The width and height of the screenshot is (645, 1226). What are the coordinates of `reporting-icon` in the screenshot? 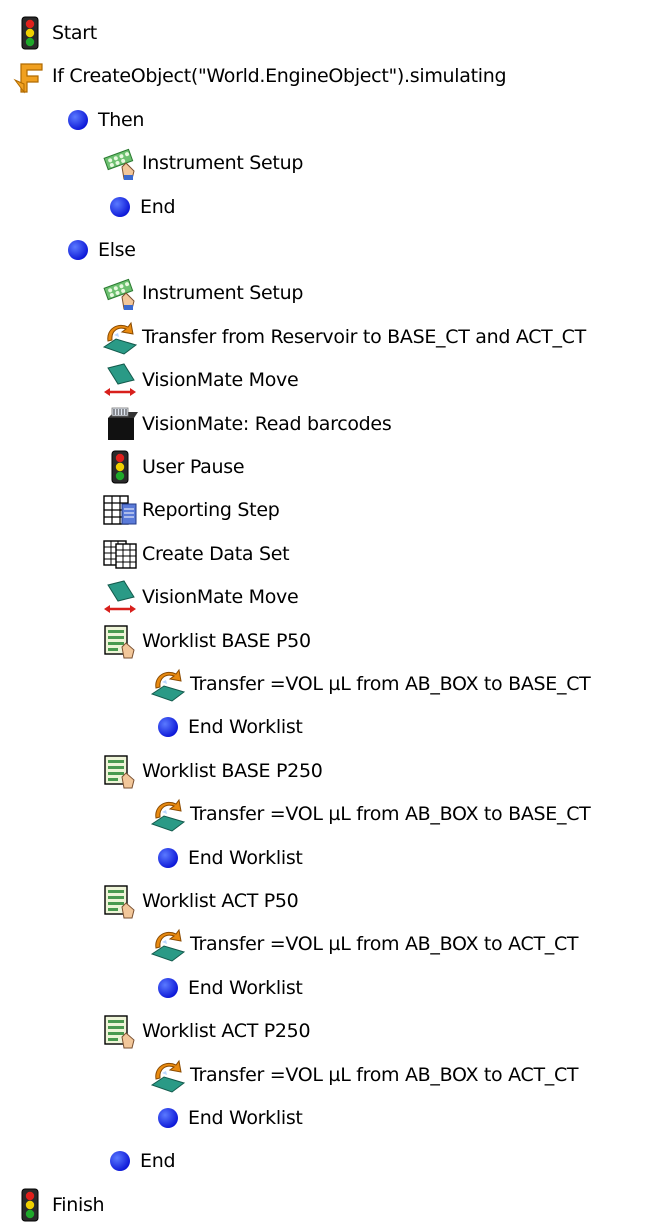 It's located at (120, 510).